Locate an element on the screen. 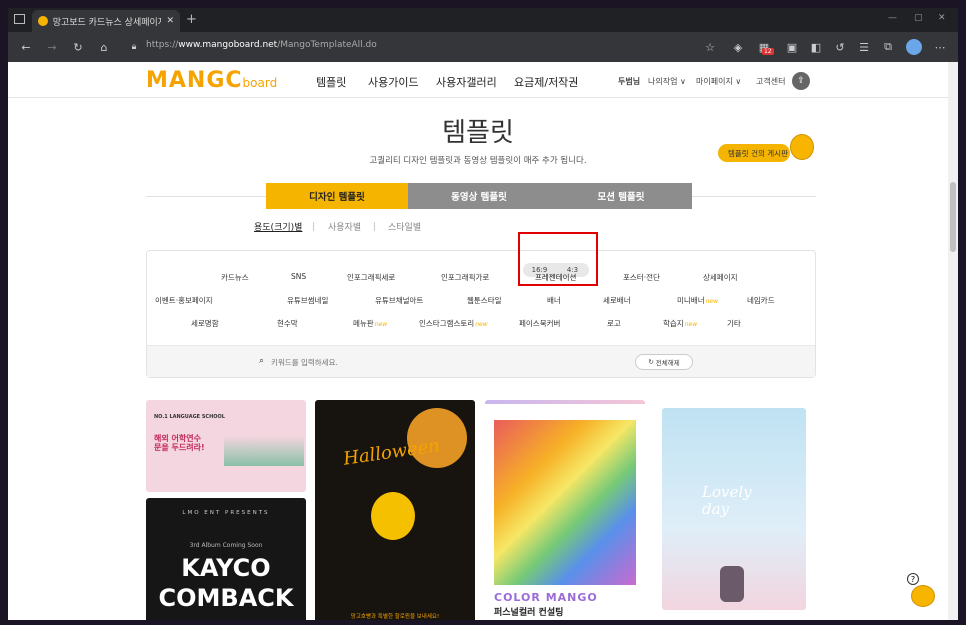 This screenshot has height=625, width=966. color-swatch-image is located at coordinates (565, 502).